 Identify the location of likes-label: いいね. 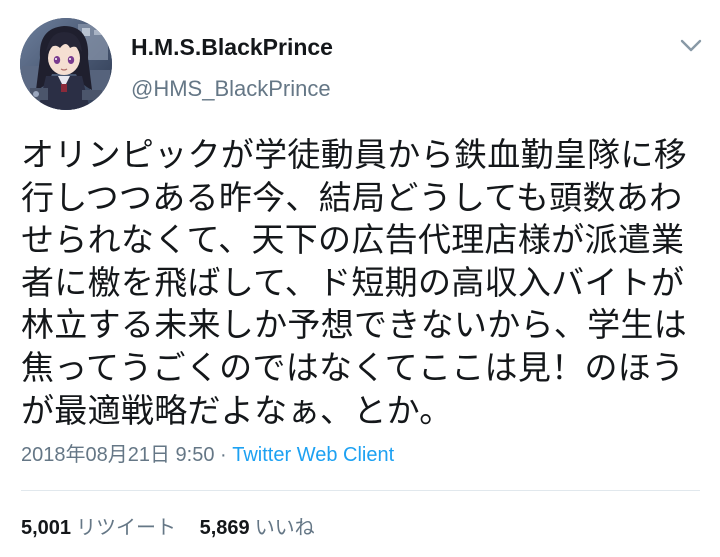
(284, 528).